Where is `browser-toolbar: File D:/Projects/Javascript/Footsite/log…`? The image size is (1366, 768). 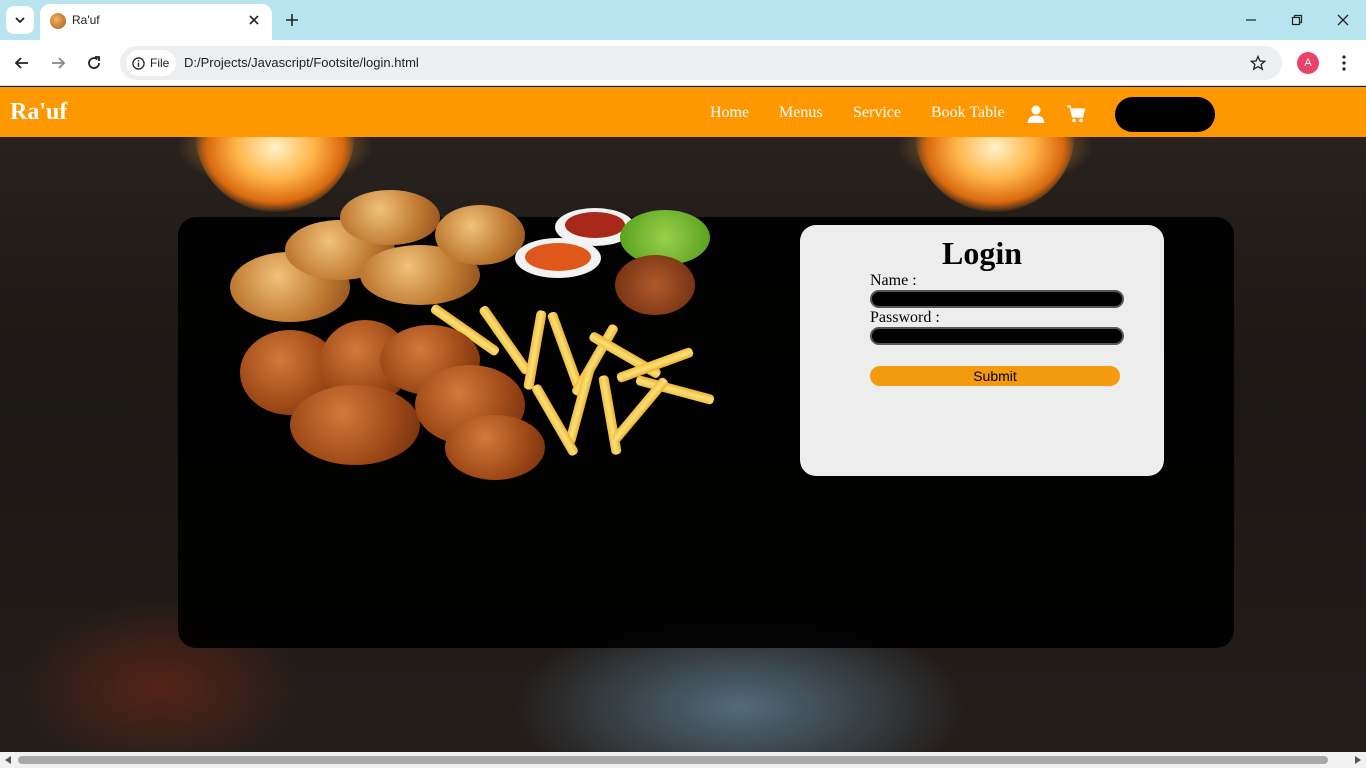
browser-toolbar: File D:/Projects/Javascript/Footsite/log… is located at coordinates (683, 63).